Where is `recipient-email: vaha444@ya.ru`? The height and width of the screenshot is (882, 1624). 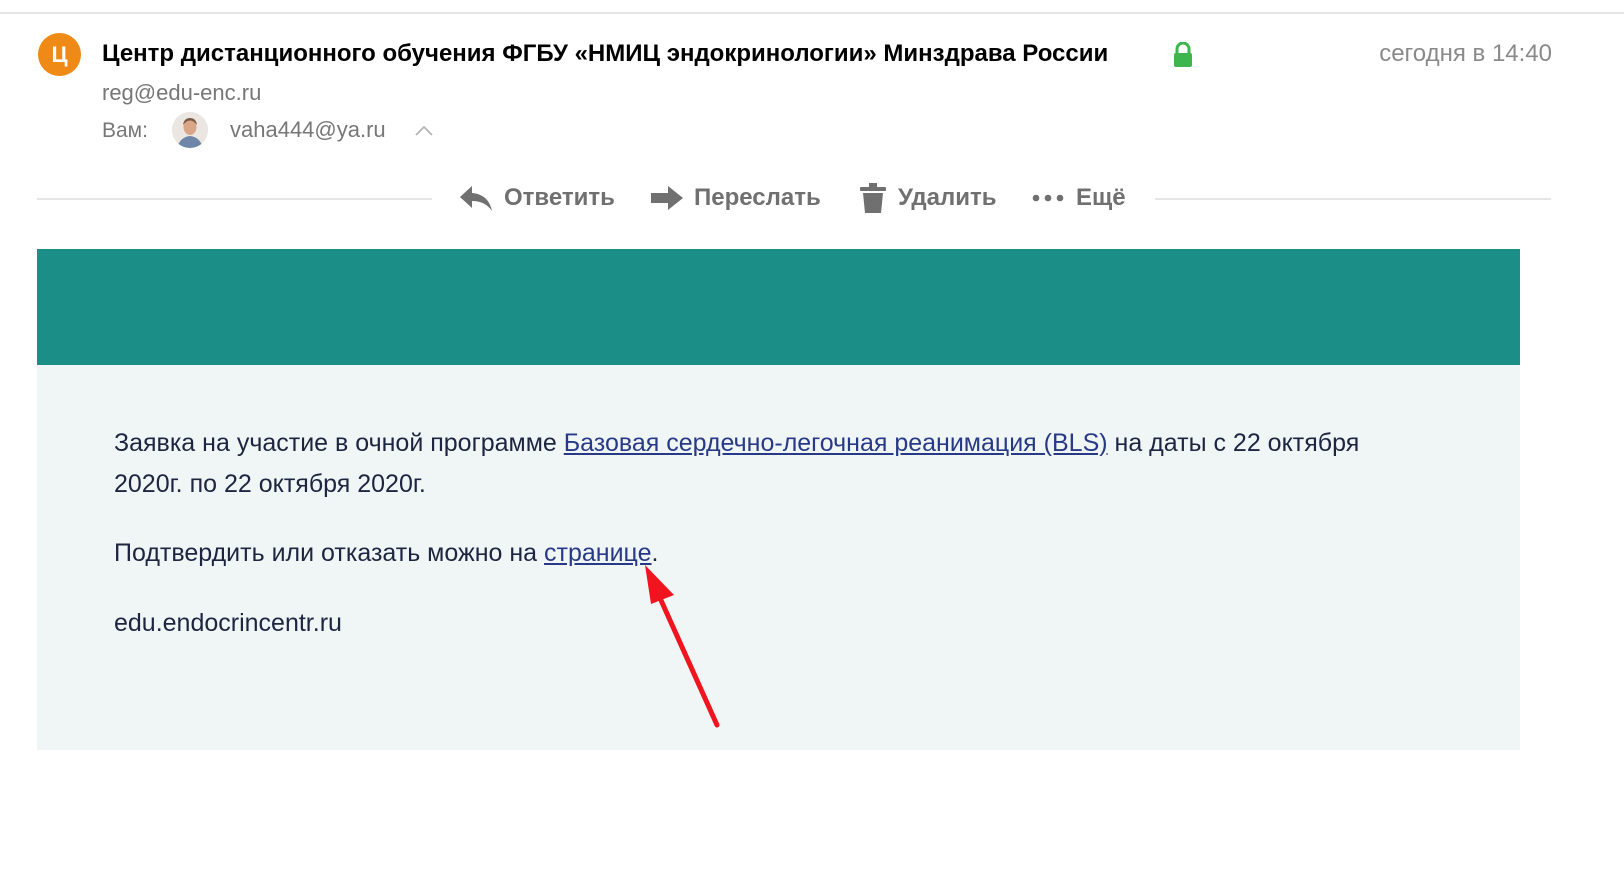
recipient-email: vaha444@ya.ru is located at coordinates (308, 130).